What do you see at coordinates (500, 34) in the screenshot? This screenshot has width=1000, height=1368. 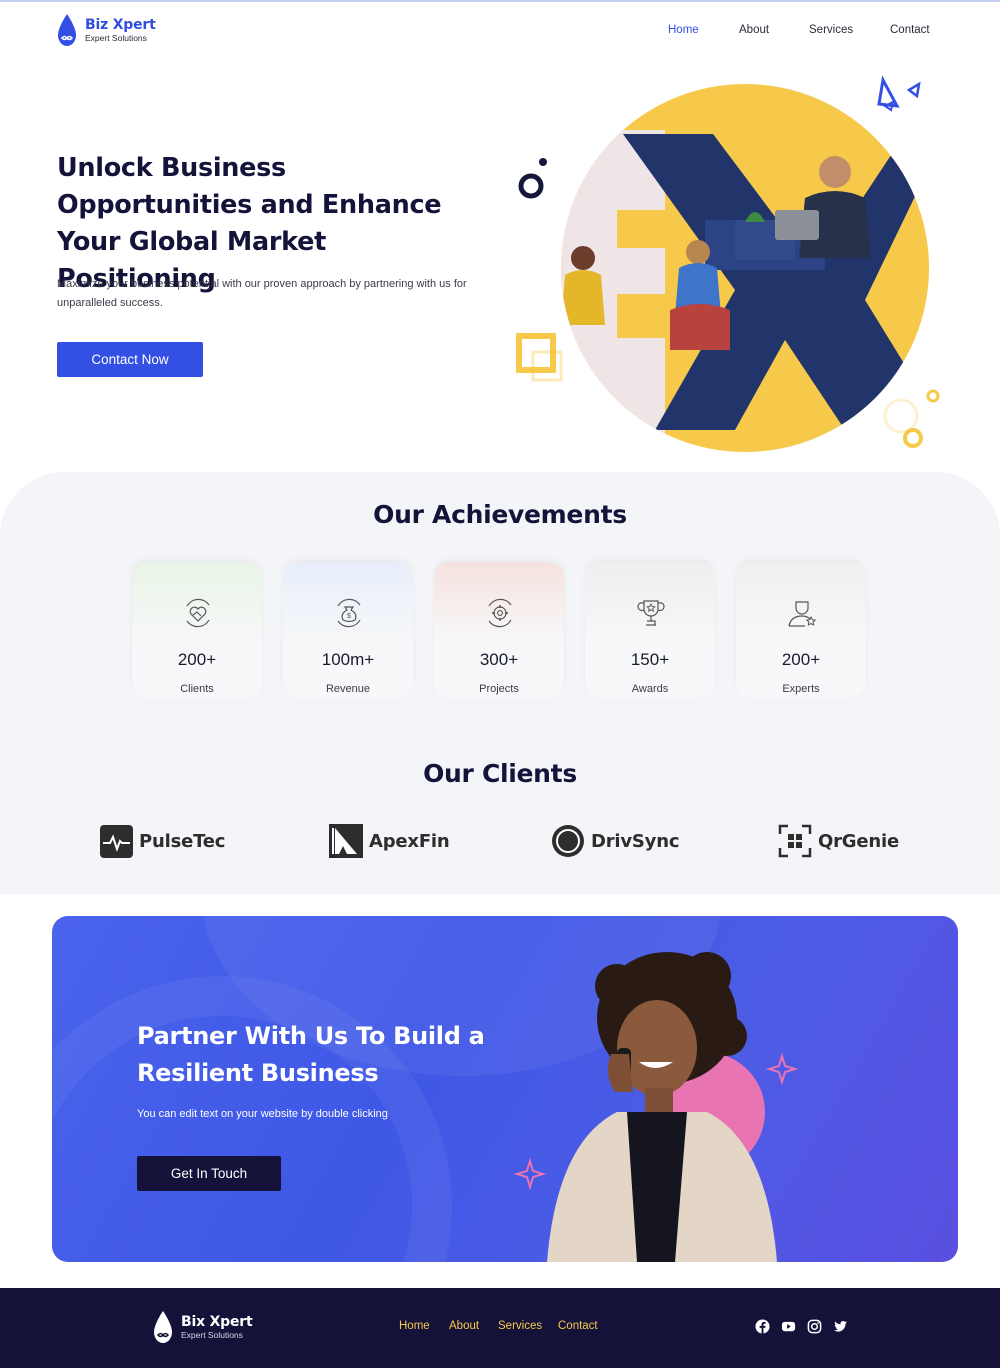 I see `main-nav: Home About Services Contact` at bounding box center [500, 34].